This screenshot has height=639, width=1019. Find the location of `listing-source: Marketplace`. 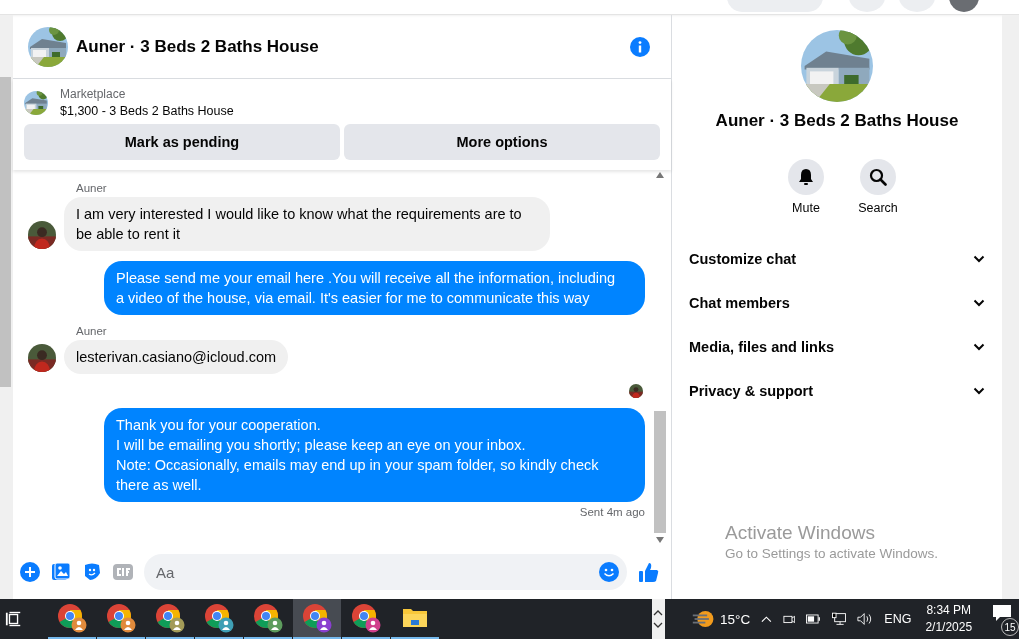

listing-source: Marketplace is located at coordinates (93, 94).